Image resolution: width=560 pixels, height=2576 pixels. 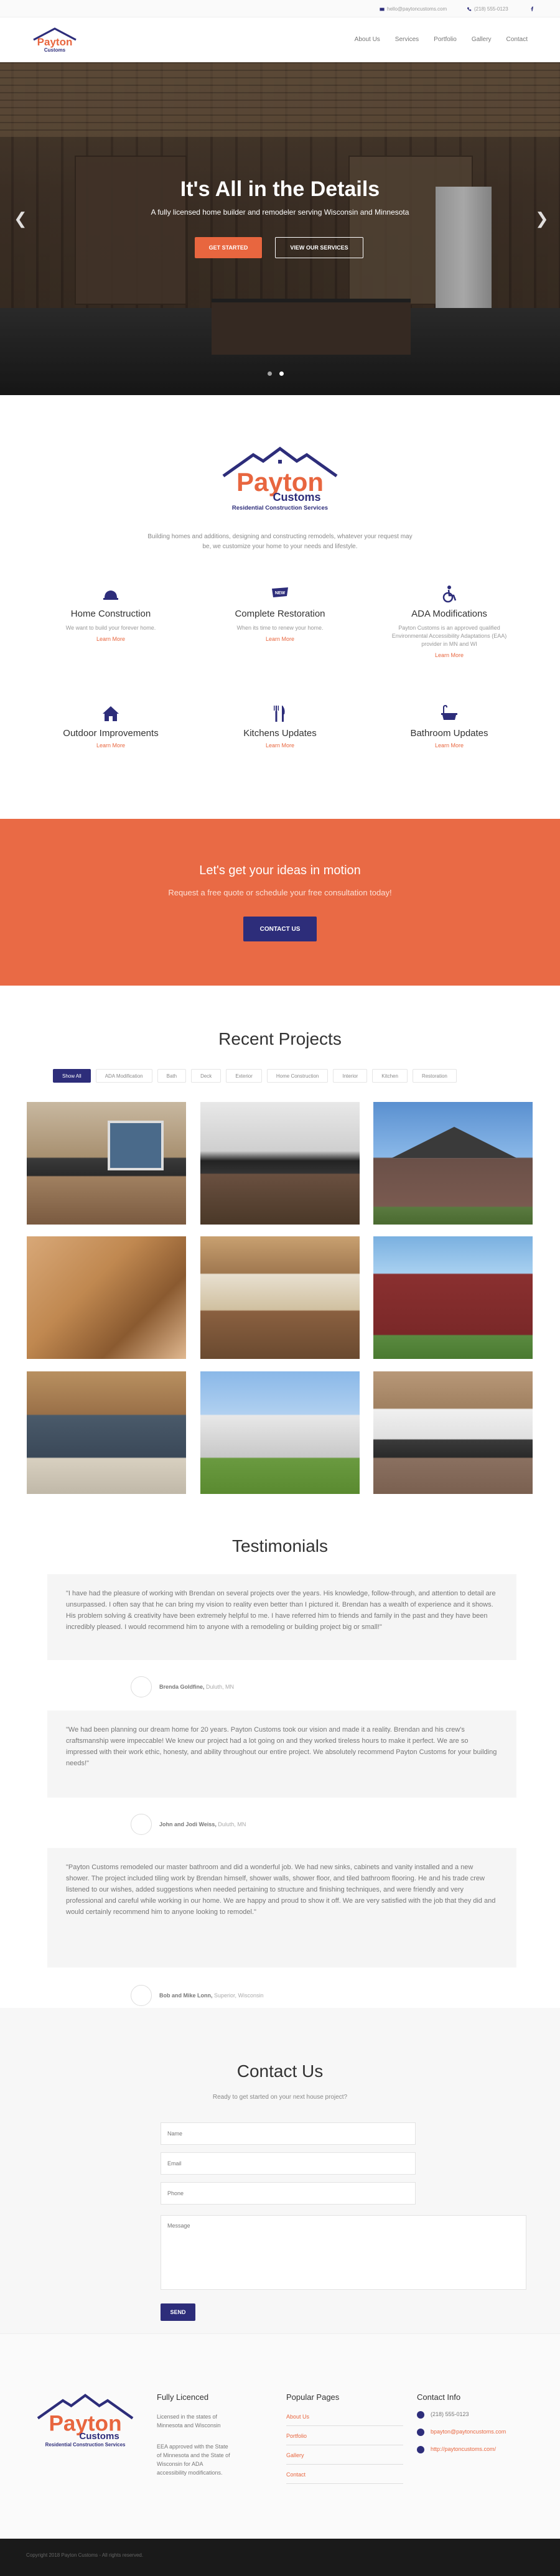 What do you see at coordinates (288, 2133) in the screenshot?
I see `name-field` at bounding box center [288, 2133].